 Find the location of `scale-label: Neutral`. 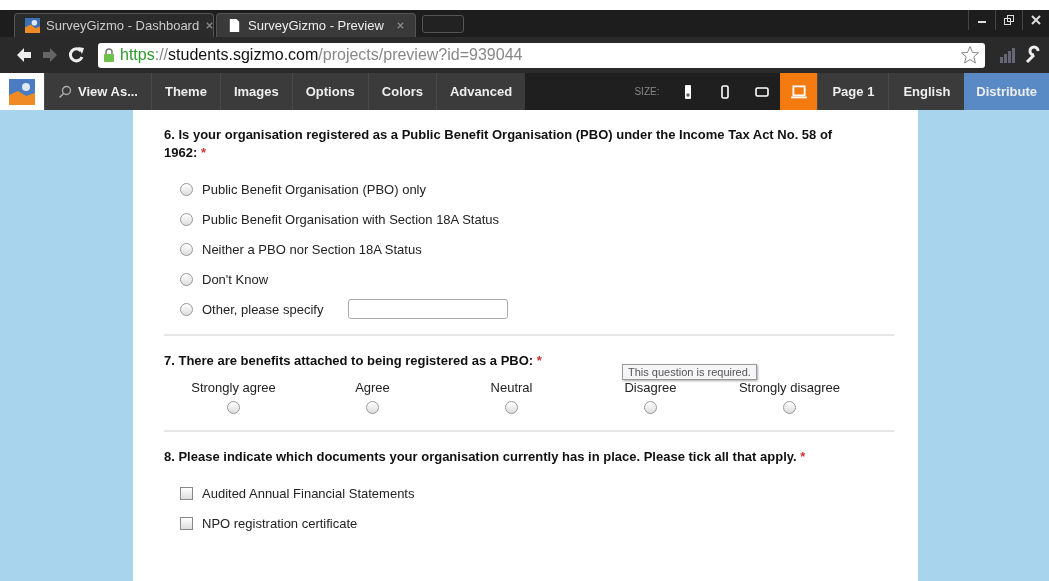

scale-label: Neutral is located at coordinates (511, 387).